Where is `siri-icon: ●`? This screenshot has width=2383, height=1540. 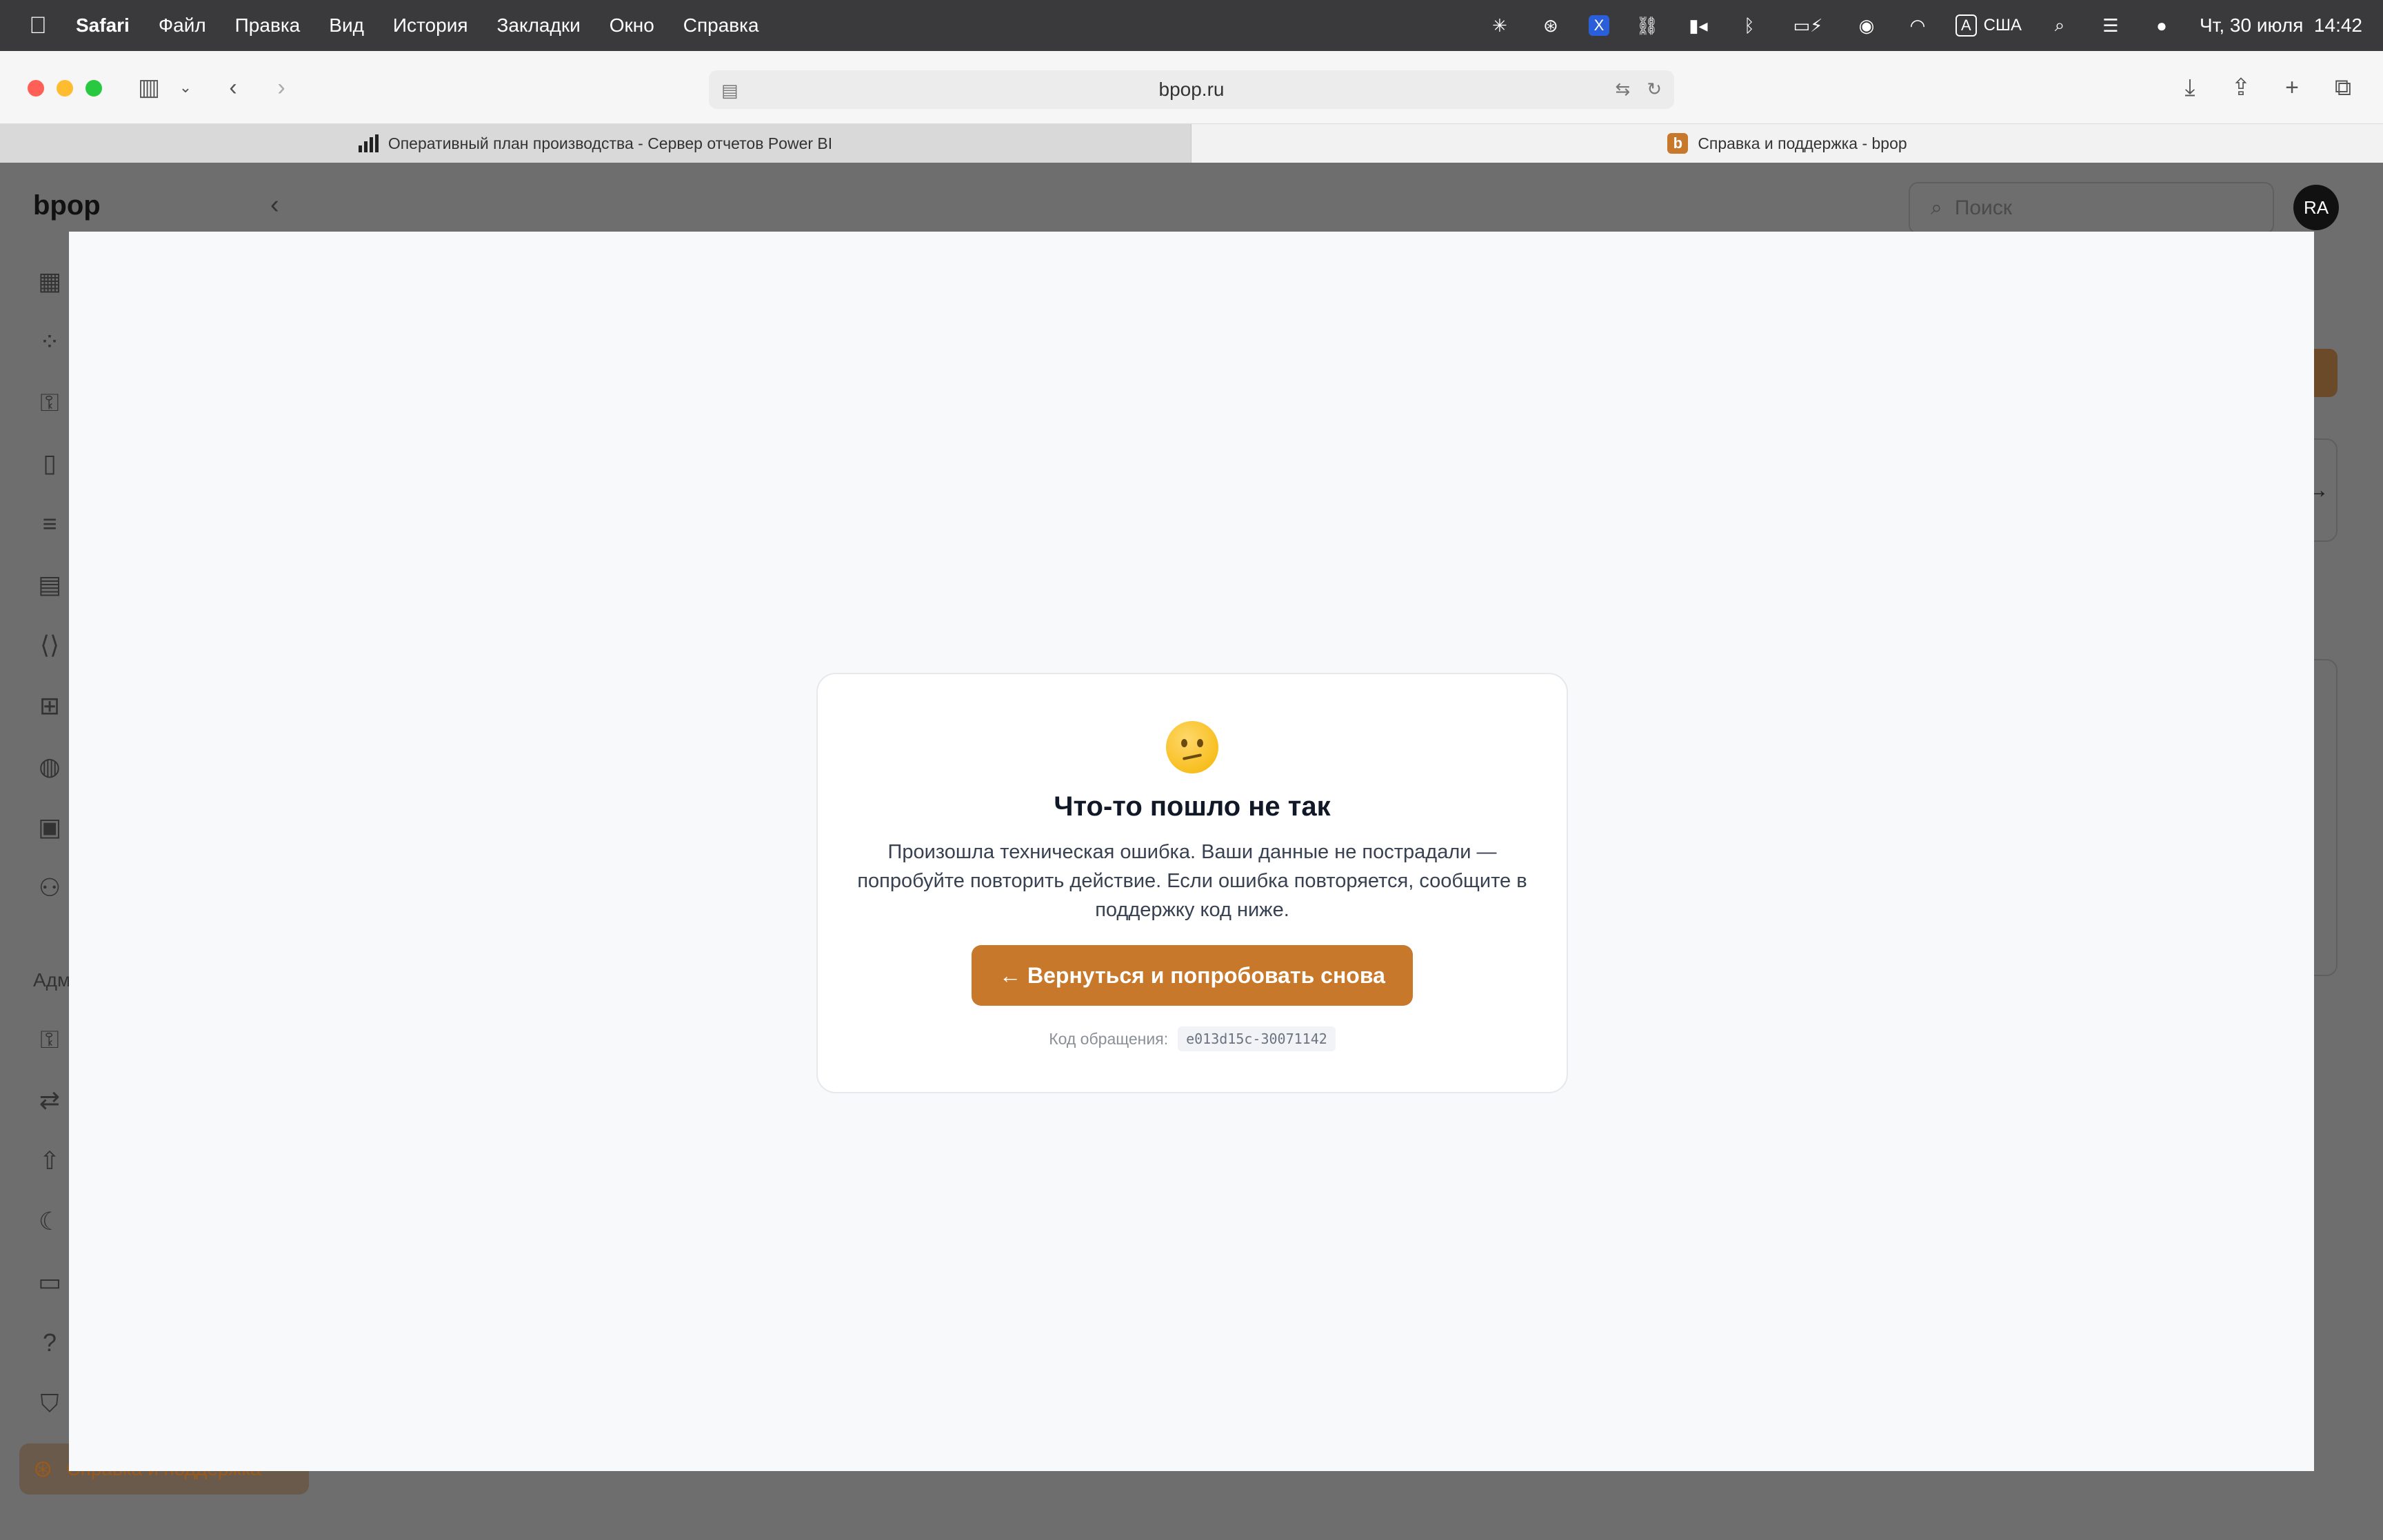 siri-icon: ● is located at coordinates (2162, 26).